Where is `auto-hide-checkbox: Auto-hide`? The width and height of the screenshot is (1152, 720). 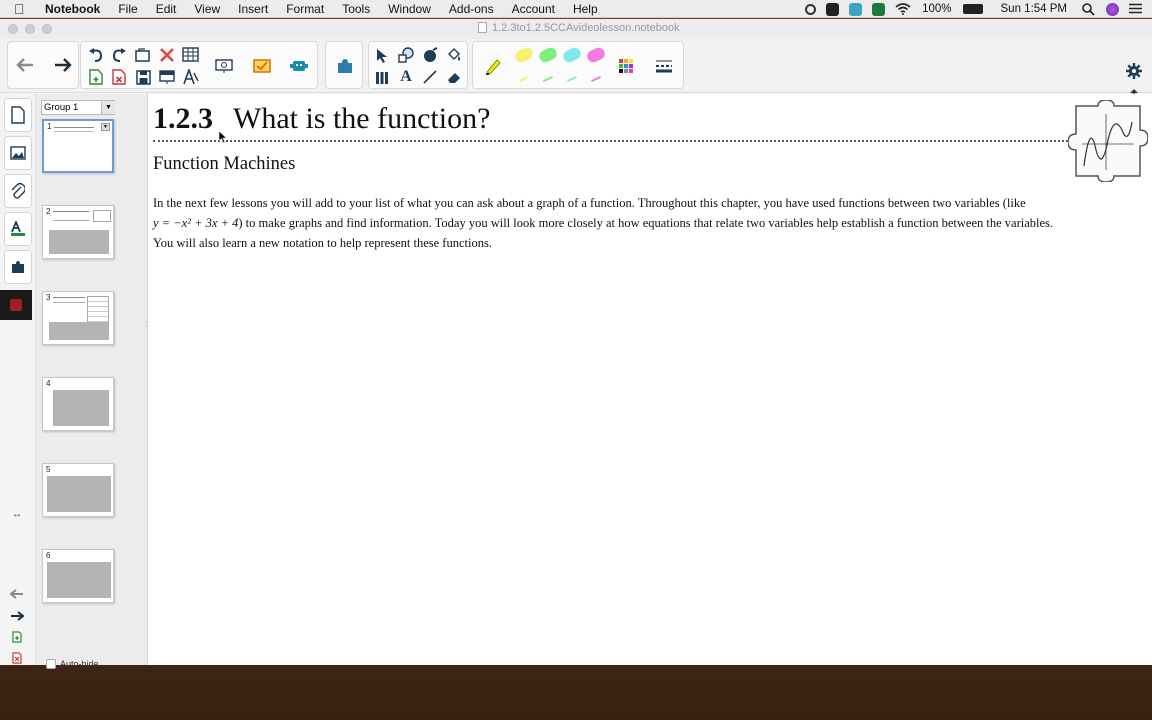 auto-hide-checkbox: Auto-hide is located at coordinates (72, 664).